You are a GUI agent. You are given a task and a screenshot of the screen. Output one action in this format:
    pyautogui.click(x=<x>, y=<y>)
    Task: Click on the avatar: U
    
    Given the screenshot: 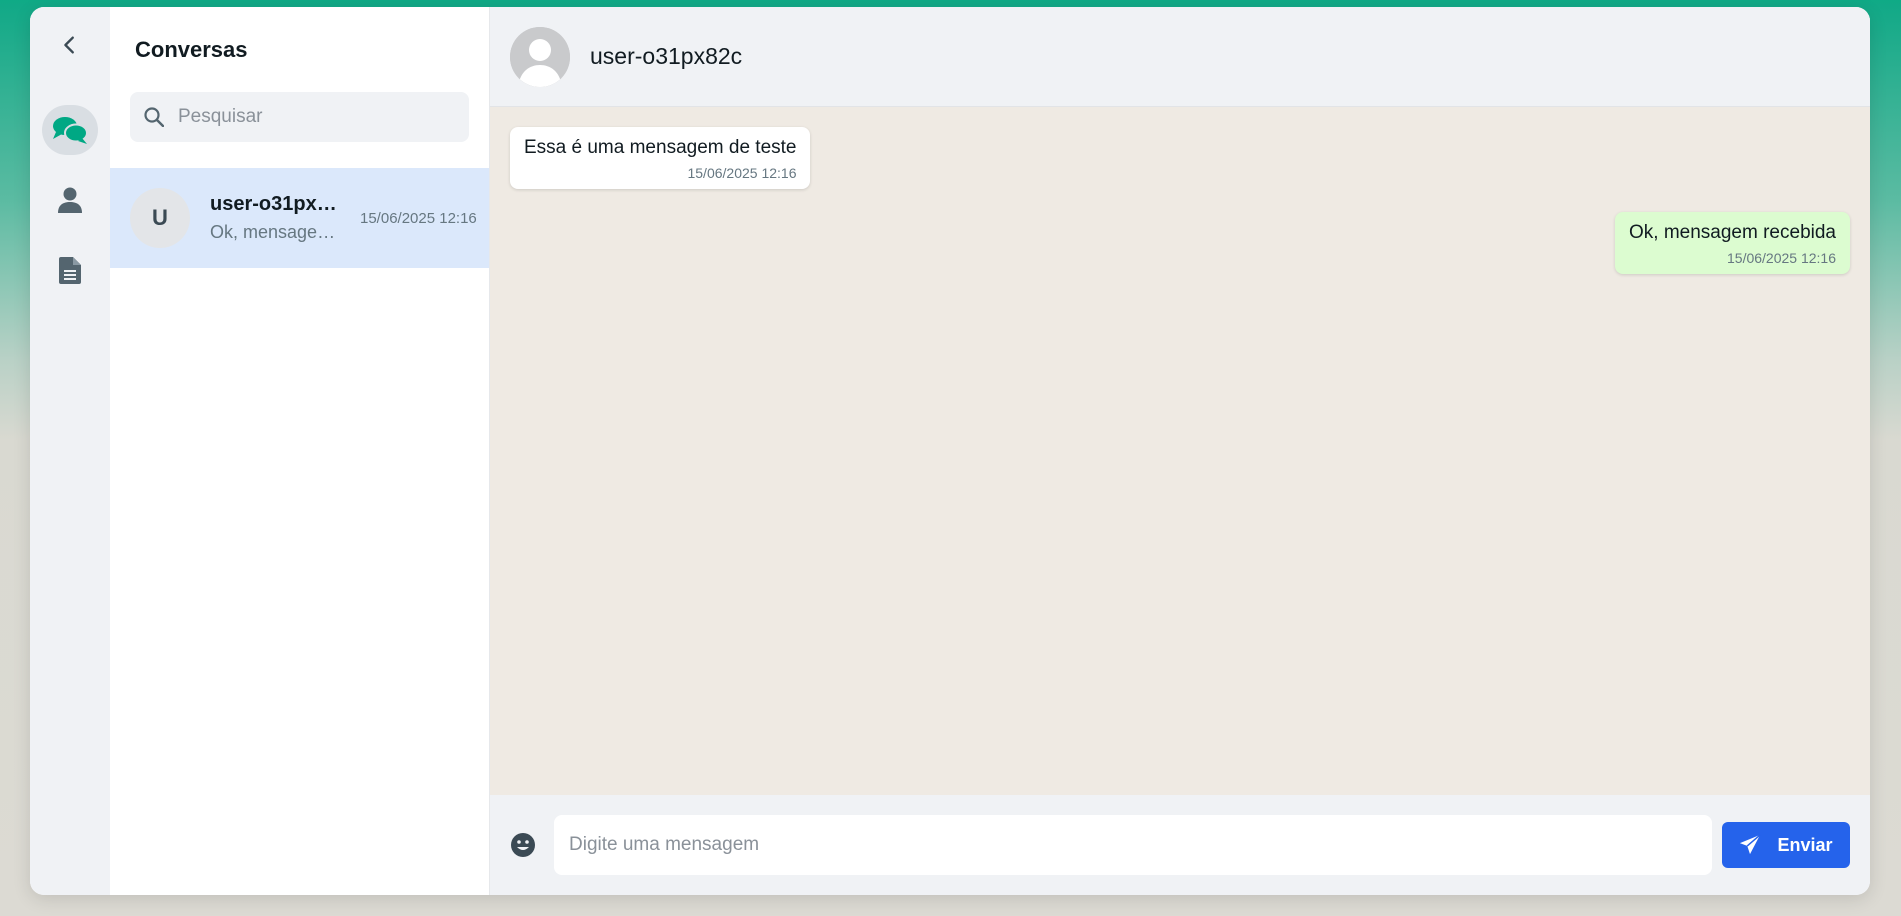 What is the action you would take?
    pyautogui.click(x=160, y=218)
    